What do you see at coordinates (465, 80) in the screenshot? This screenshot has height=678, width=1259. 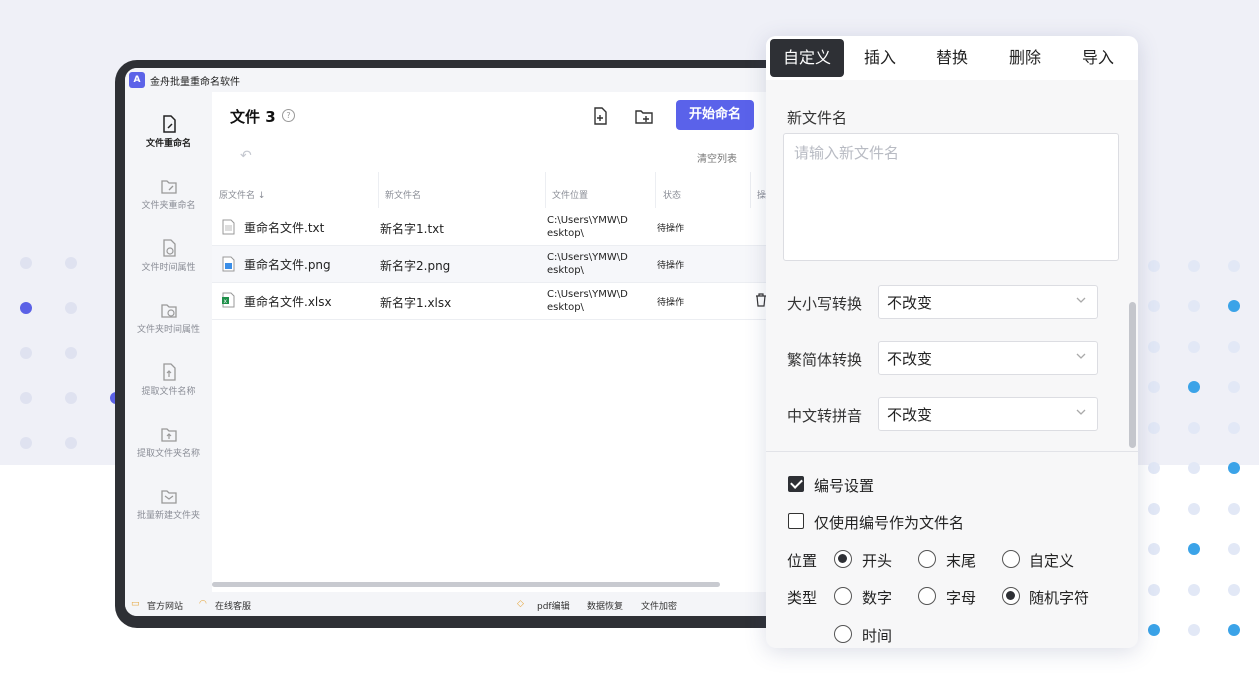 I see `title-bar: A 金舟批量重命名软件` at bounding box center [465, 80].